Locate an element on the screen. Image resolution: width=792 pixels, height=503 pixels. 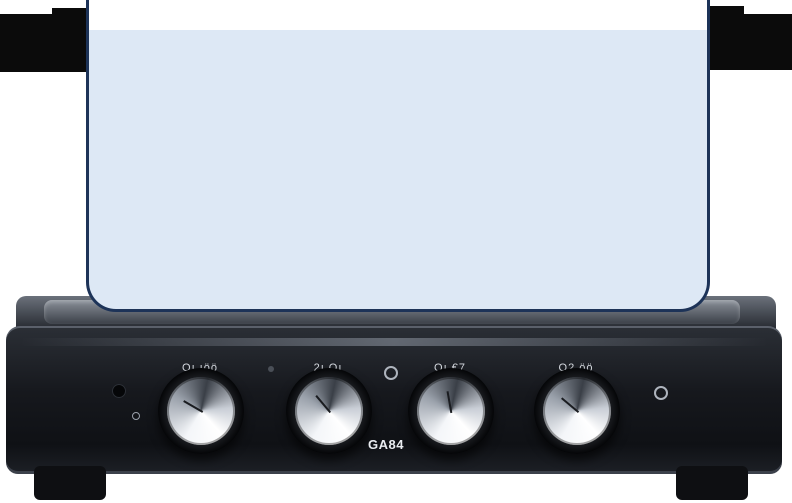
indicator-led-icon is located at coordinates (136, 416).